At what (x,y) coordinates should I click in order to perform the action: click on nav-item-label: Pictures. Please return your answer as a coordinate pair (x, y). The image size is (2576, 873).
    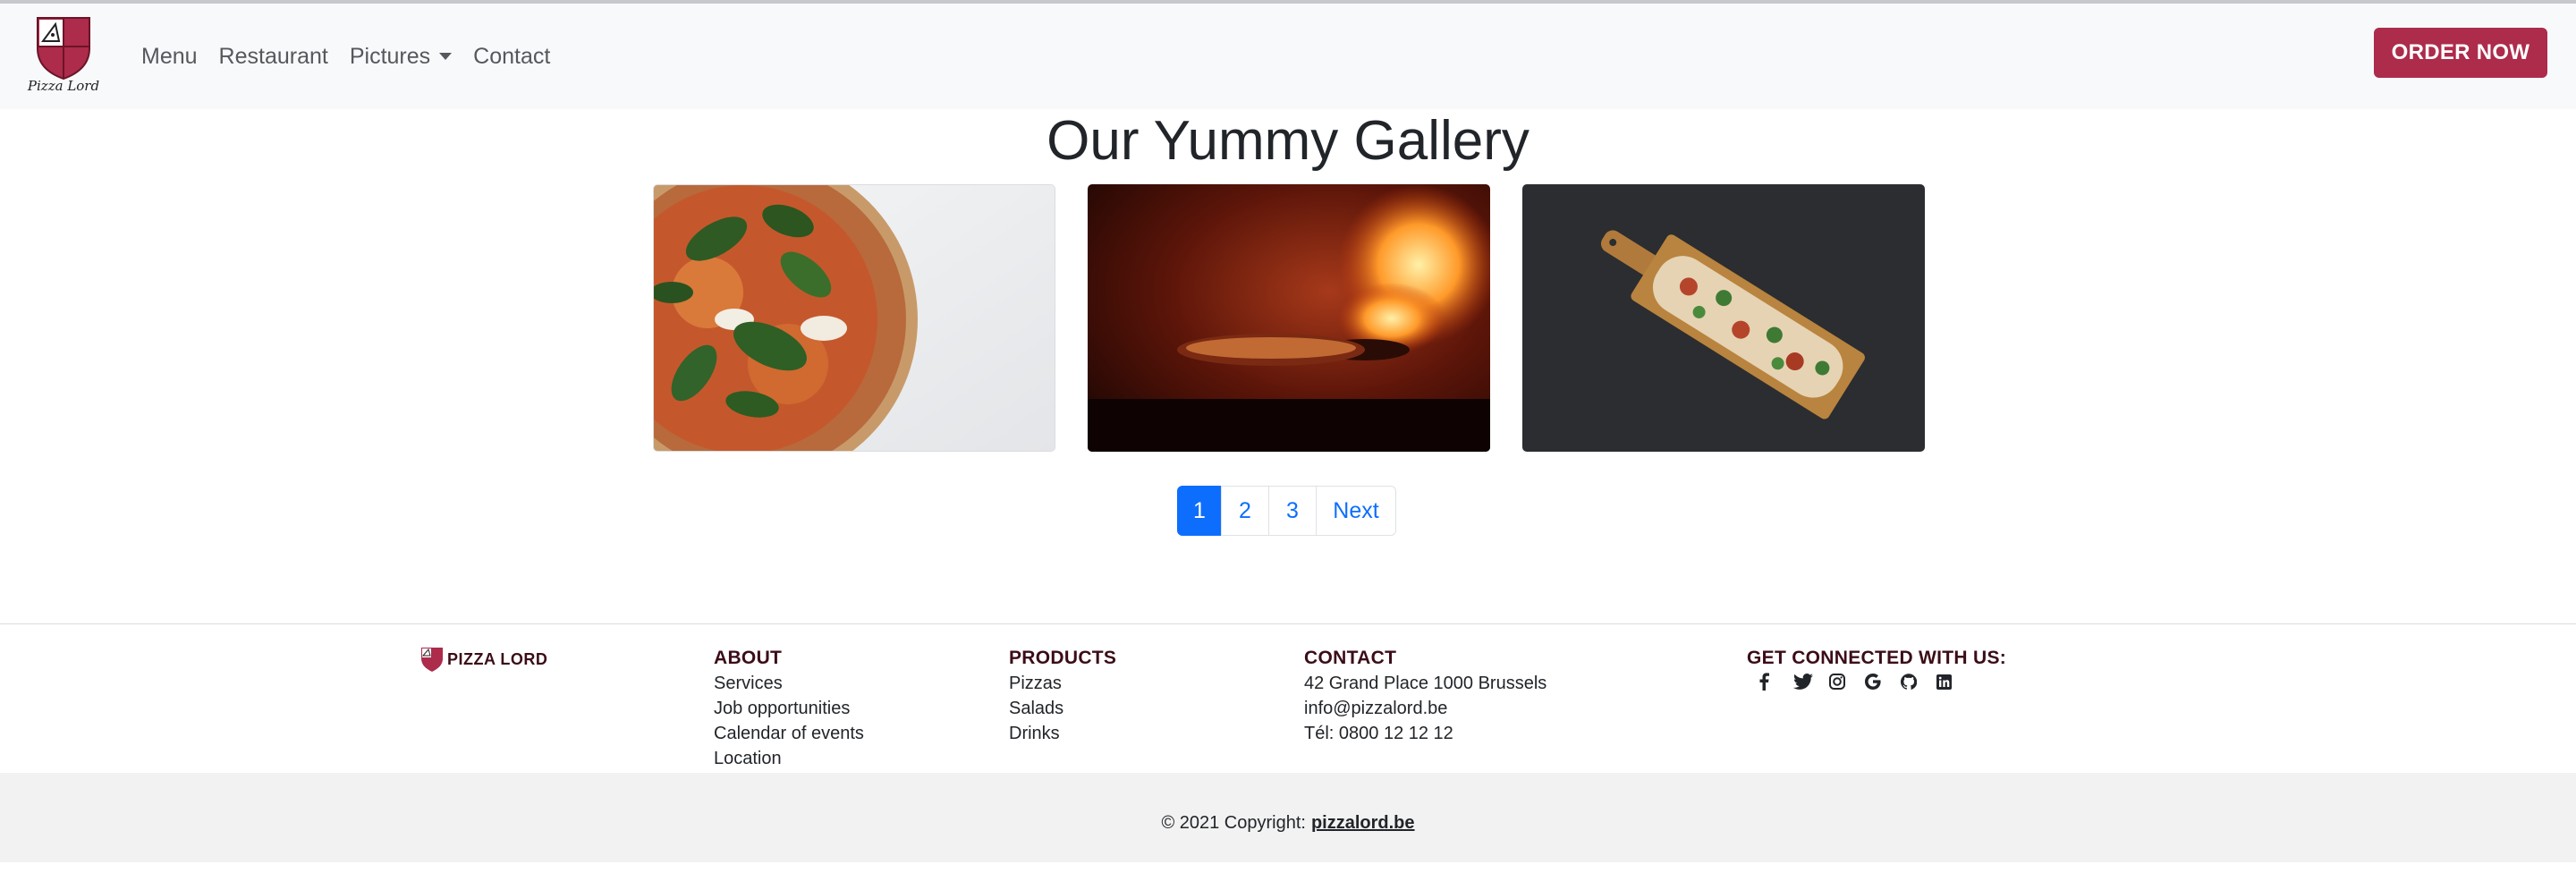
    Looking at the image, I should click on (390, 56).